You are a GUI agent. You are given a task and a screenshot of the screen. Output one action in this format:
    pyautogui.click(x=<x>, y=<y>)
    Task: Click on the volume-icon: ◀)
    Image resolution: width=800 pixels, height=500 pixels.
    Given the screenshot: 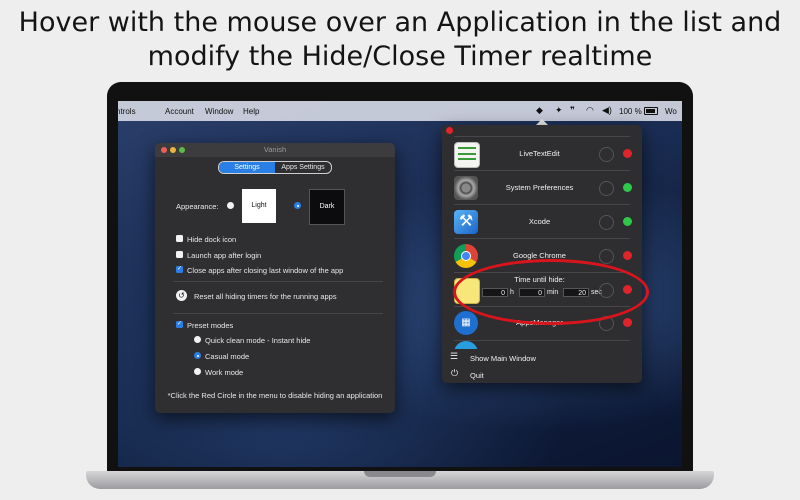 What is the action you would take?
    pyautogui.click(x=607, y=110)
    